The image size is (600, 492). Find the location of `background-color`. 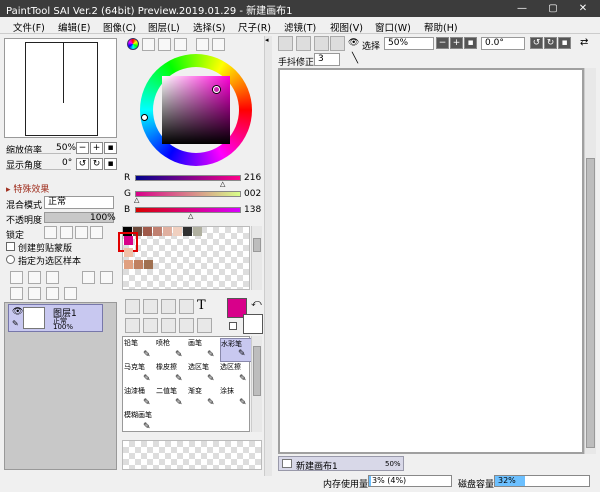

background-color is located at coordinates (253, 324).